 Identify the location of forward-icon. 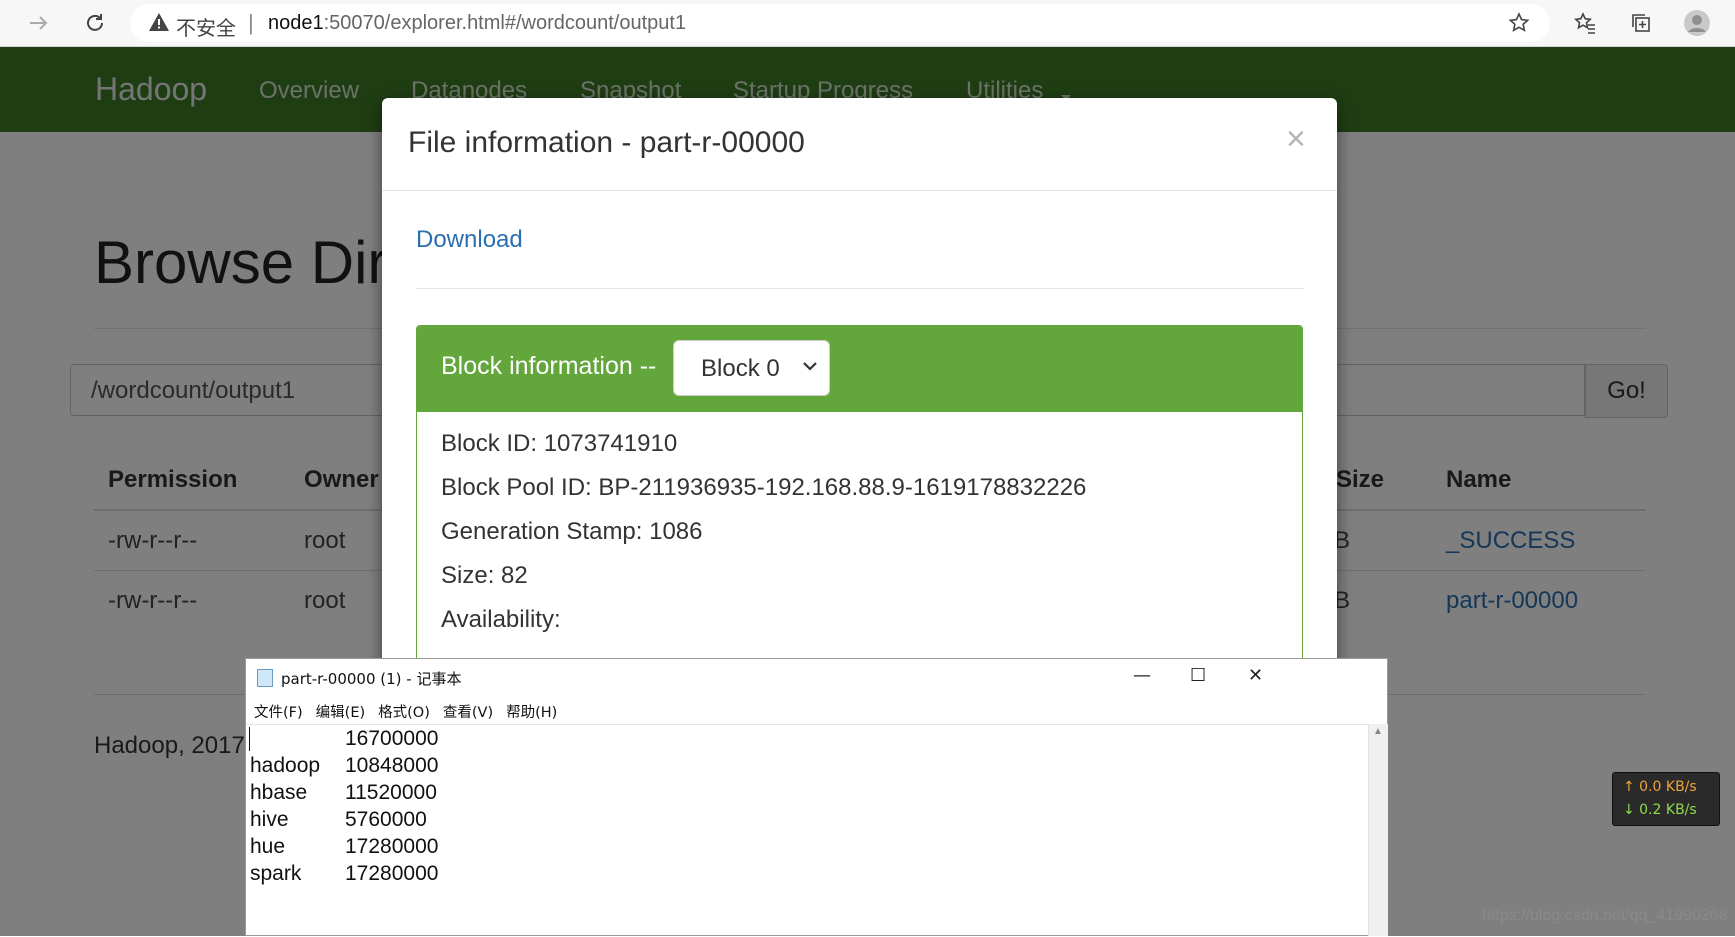
(39, 23).